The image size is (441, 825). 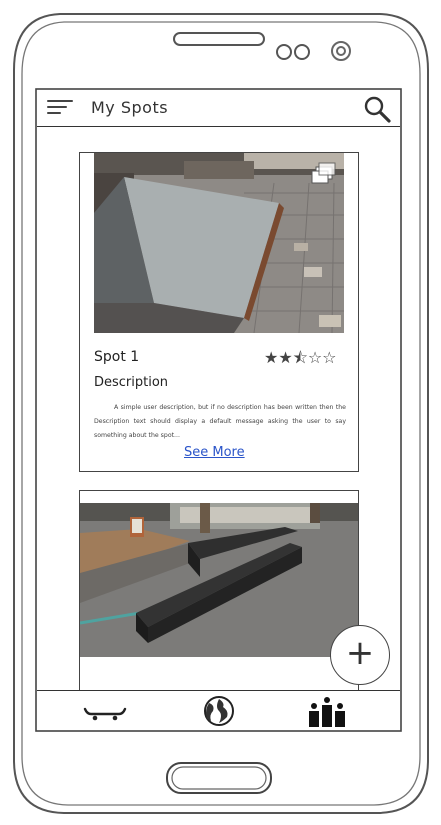 I want to click on globe-icon, so click(x=219, y=711).